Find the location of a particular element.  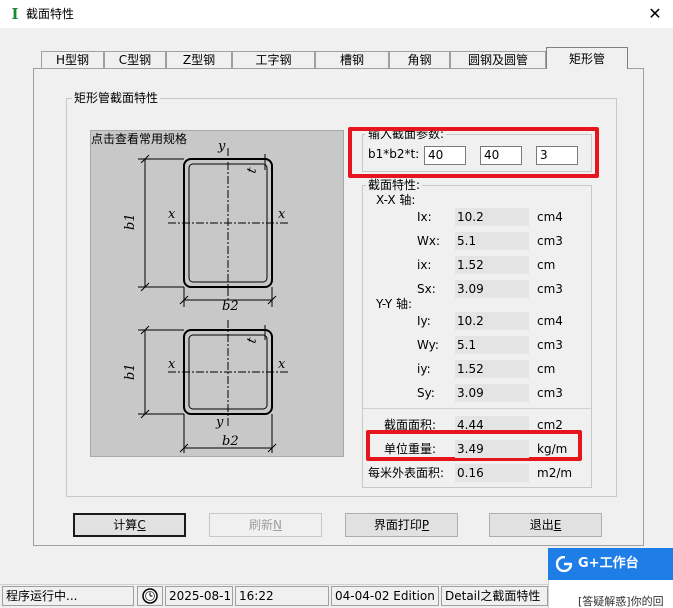

calculate-button-label: 计算 is located at coordinates (125, 525).